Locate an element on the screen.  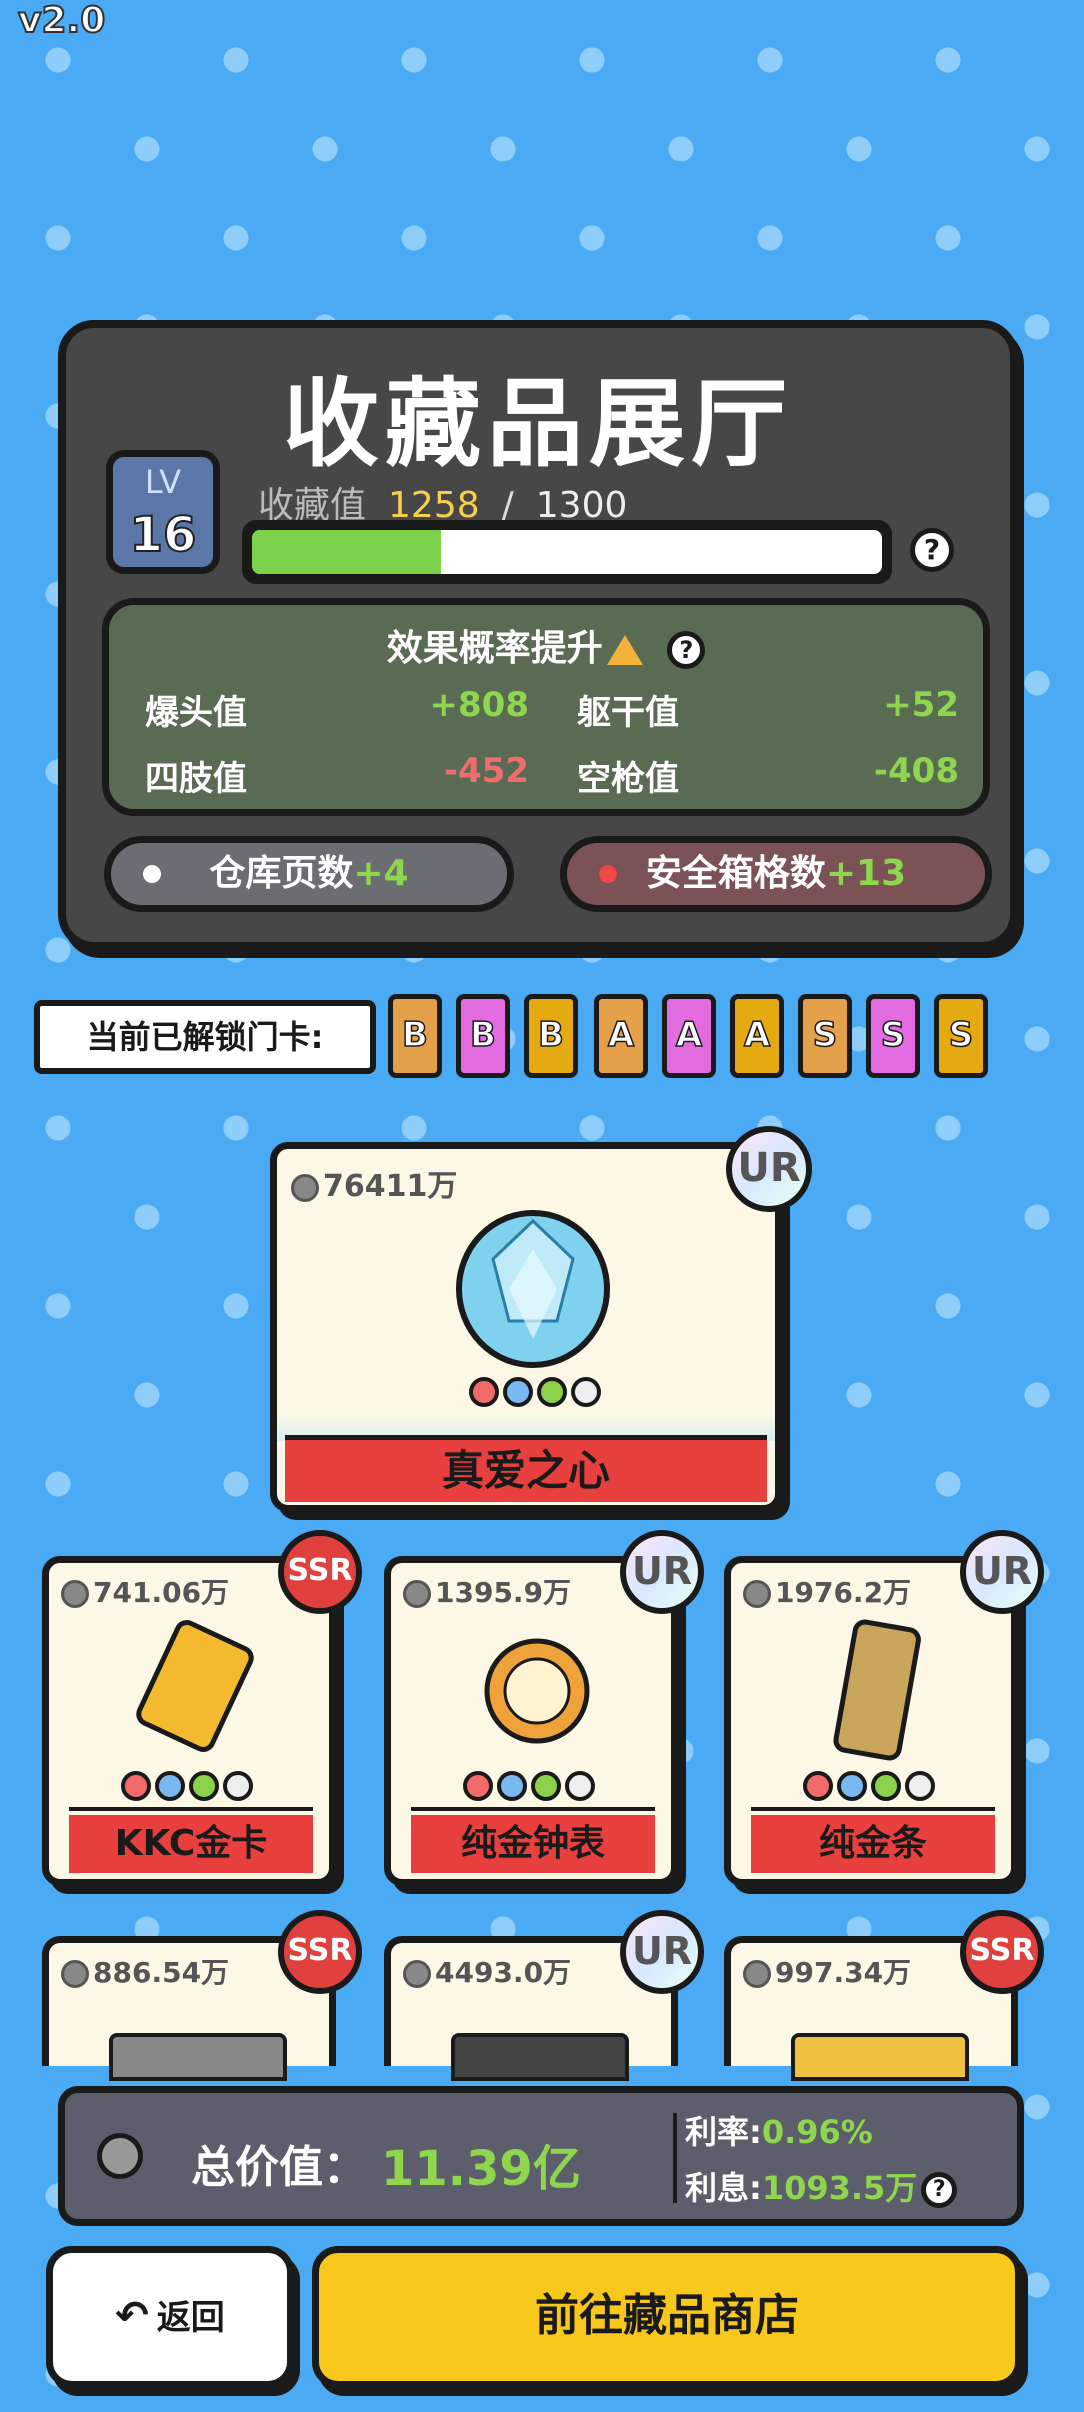
item-price: 886.54万 is located at coordinates (145, 1971).